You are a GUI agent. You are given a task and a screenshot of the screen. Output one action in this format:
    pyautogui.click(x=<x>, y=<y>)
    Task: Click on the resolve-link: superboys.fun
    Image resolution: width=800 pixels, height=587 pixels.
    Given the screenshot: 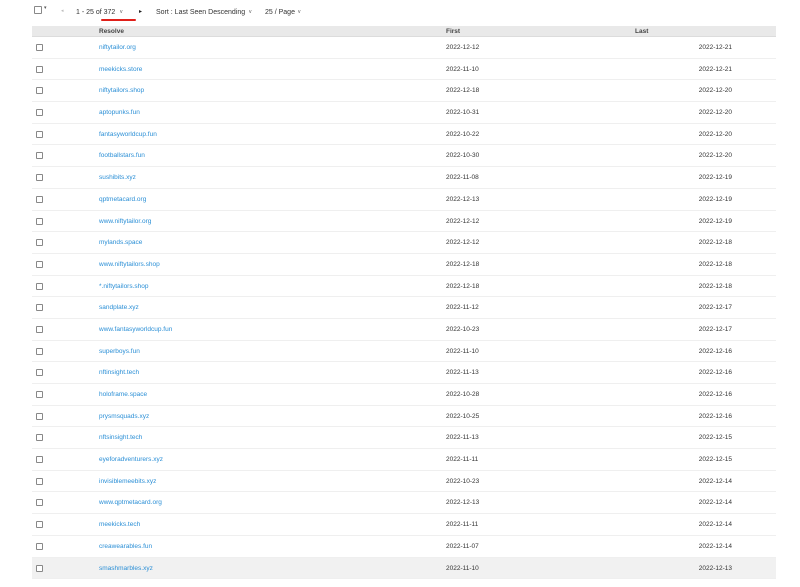 What is the action you would take?
    pyautogui.click(x=119, y=351)
    